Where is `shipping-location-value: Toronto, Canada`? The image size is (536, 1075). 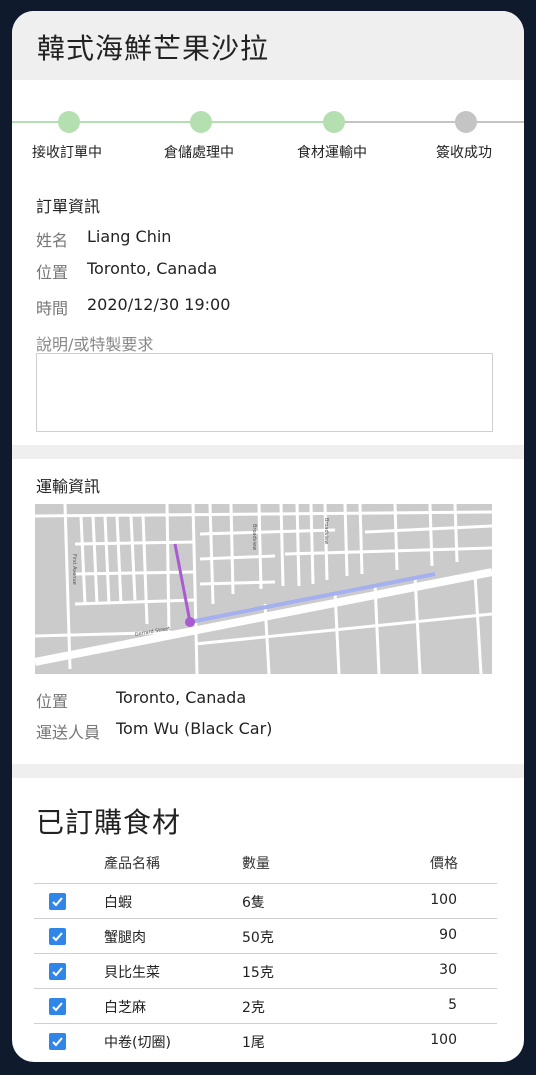 shipping-location-value: Toronto, Canada is located at coordinates (181, 697).